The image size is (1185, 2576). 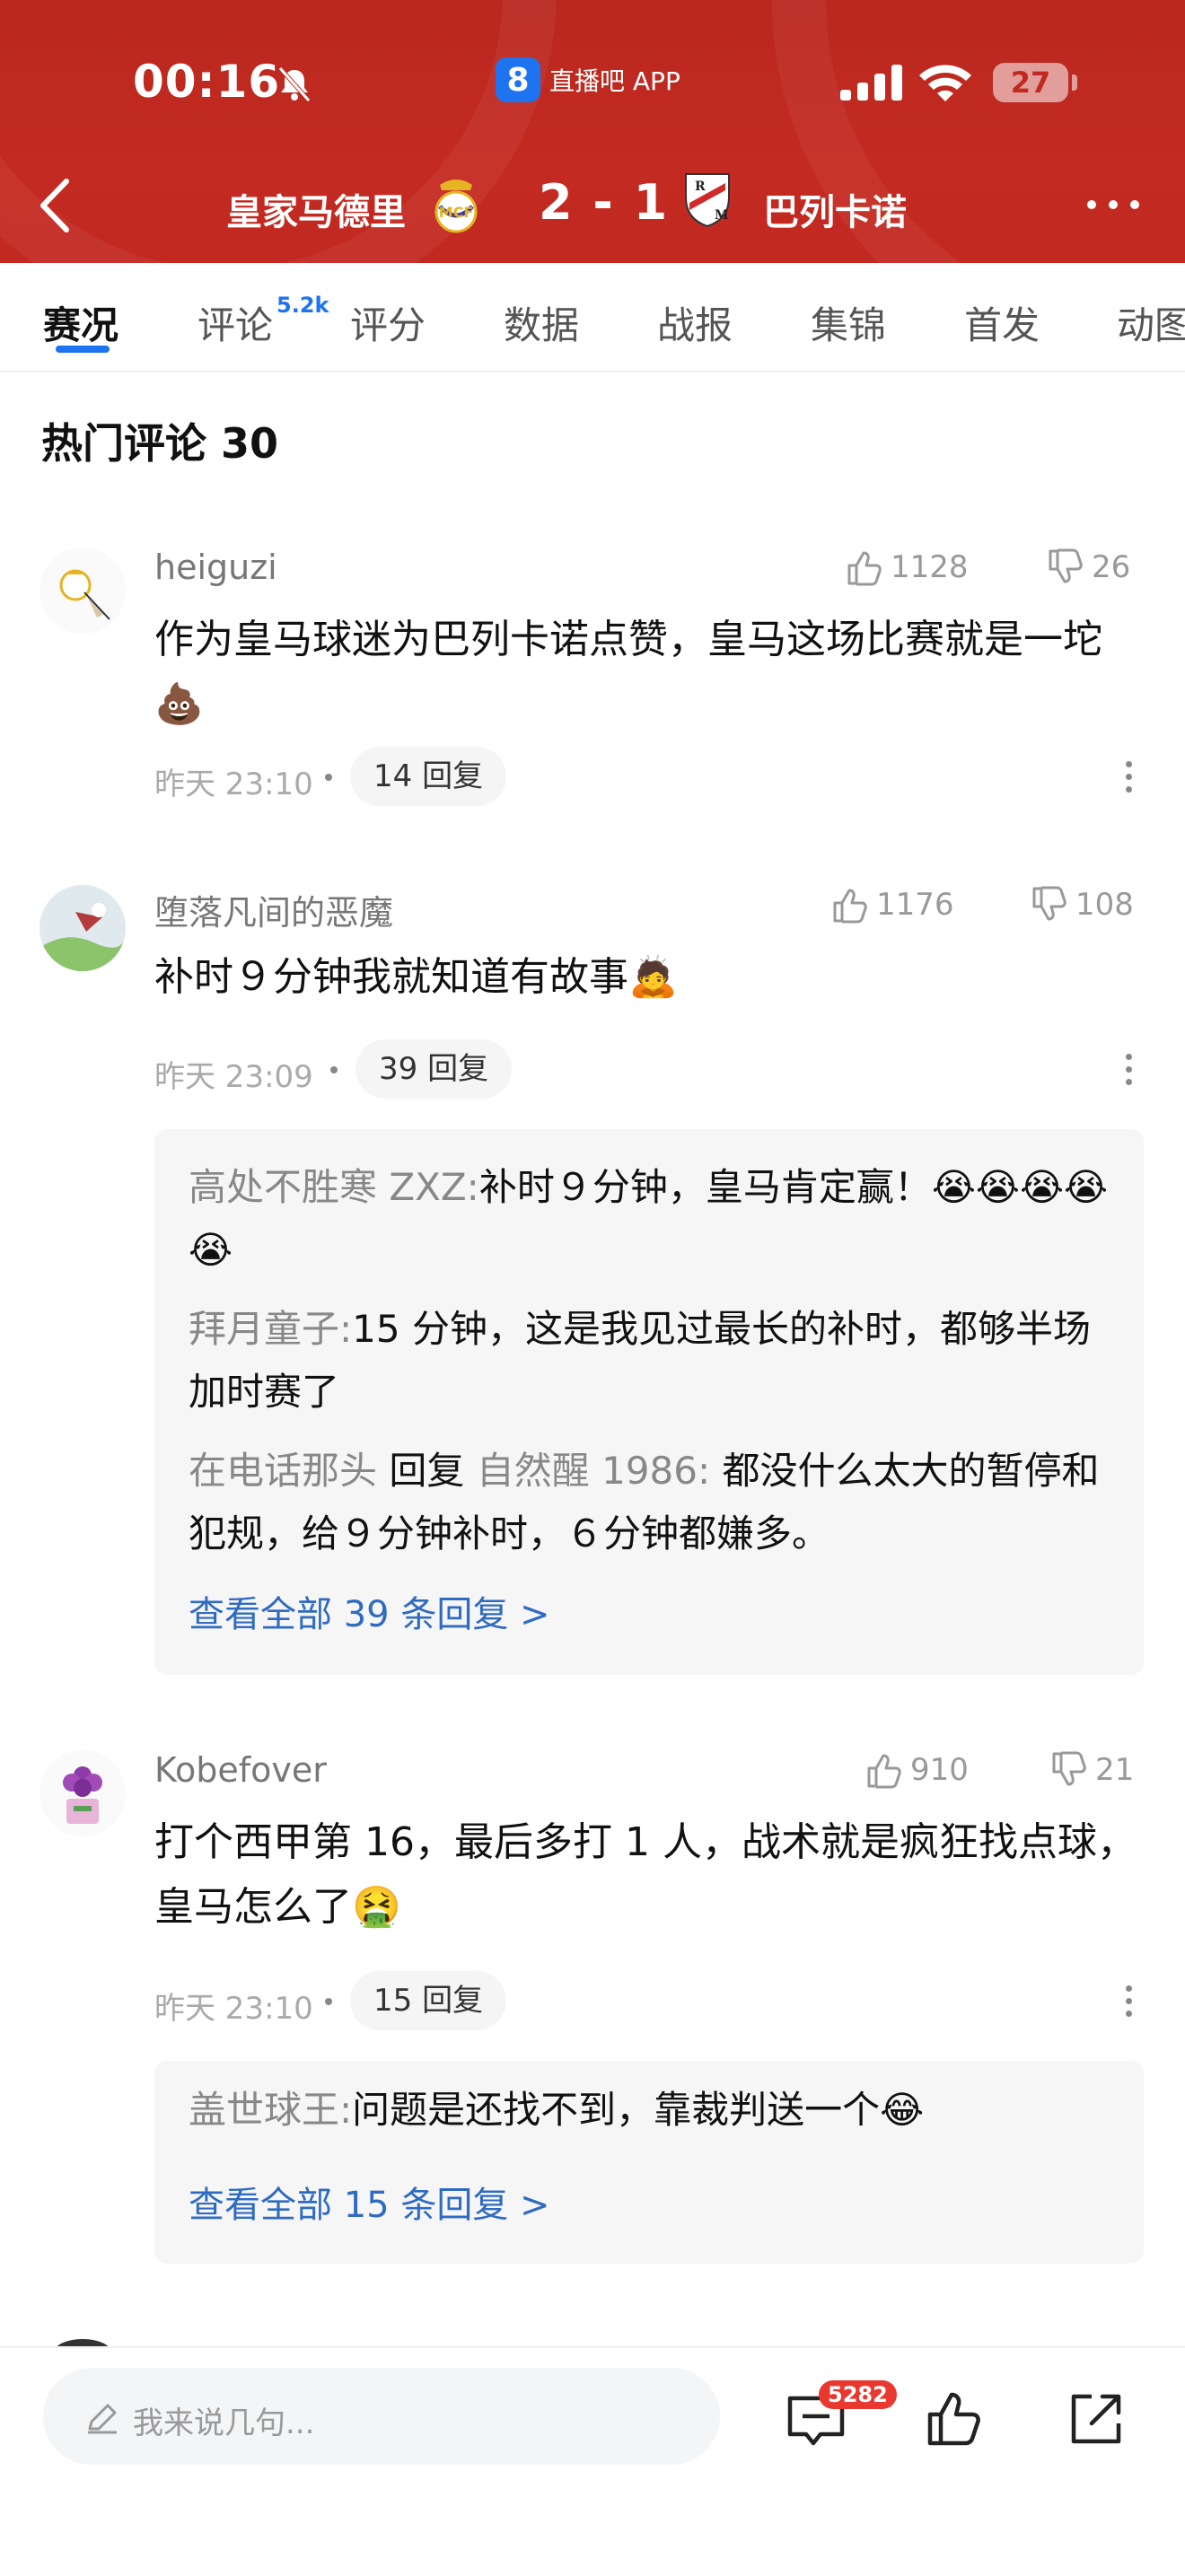 What do you see at coordinates (80, 322) in the screenshot?
I see `tab-match-status: 赛况` at bounding box center [80, 322].